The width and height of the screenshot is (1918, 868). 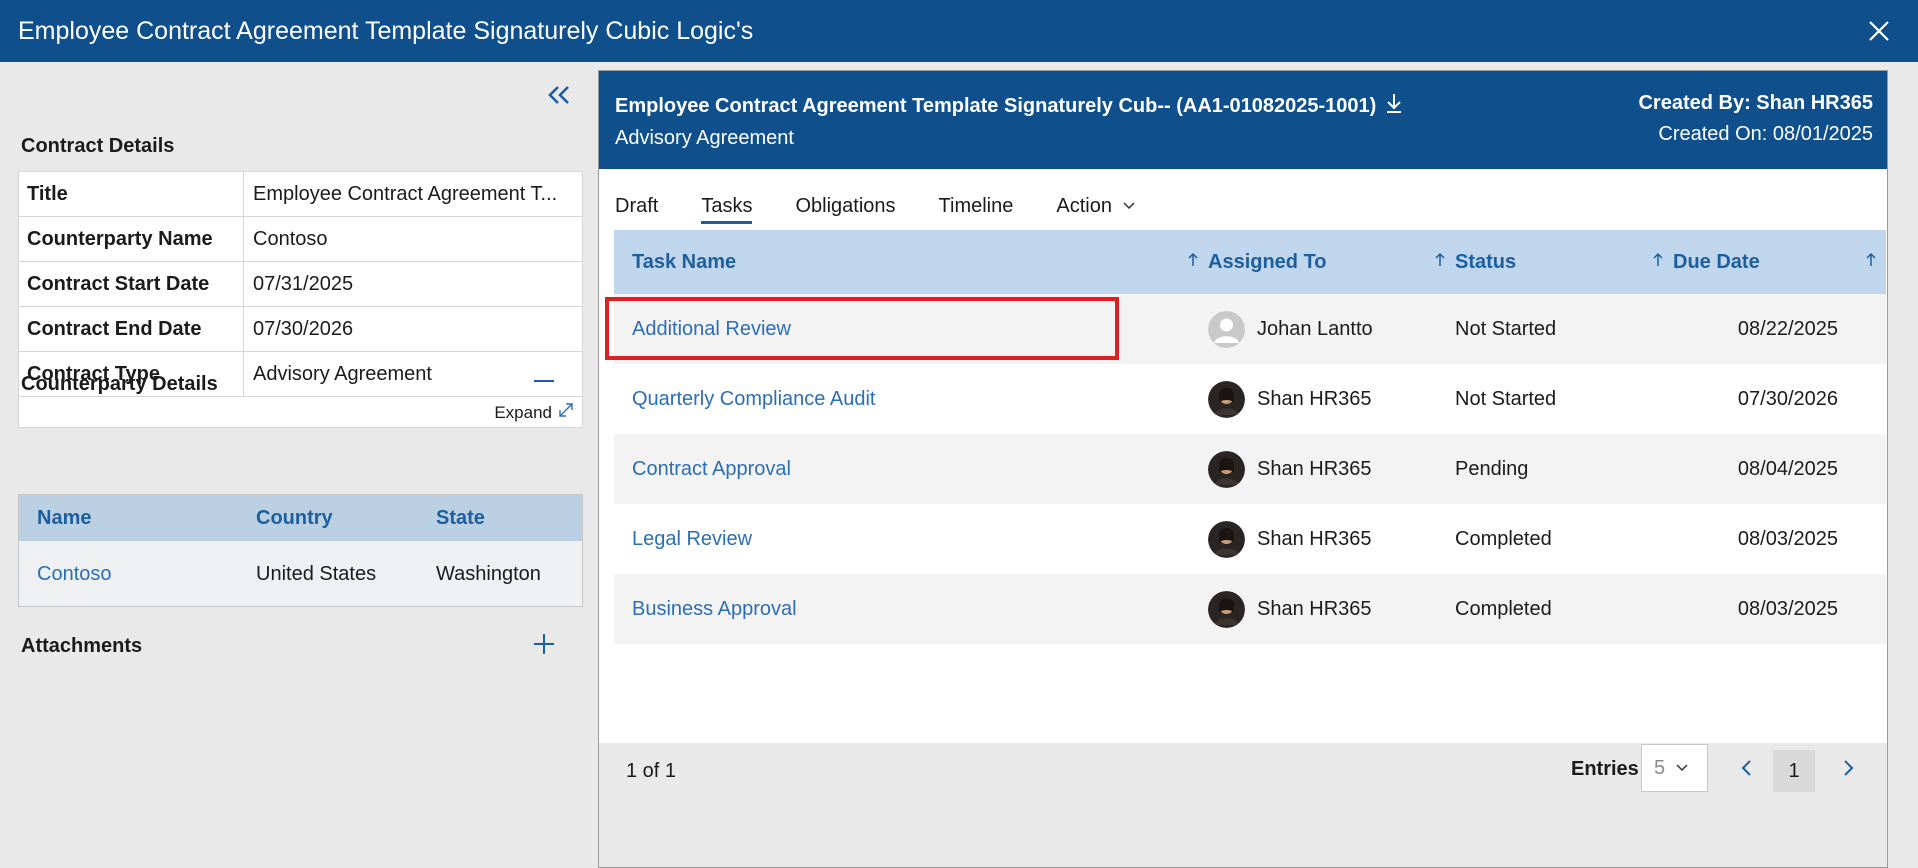 I want to click on column-header-due-date: Due Date, so click(x=1779, y=262).